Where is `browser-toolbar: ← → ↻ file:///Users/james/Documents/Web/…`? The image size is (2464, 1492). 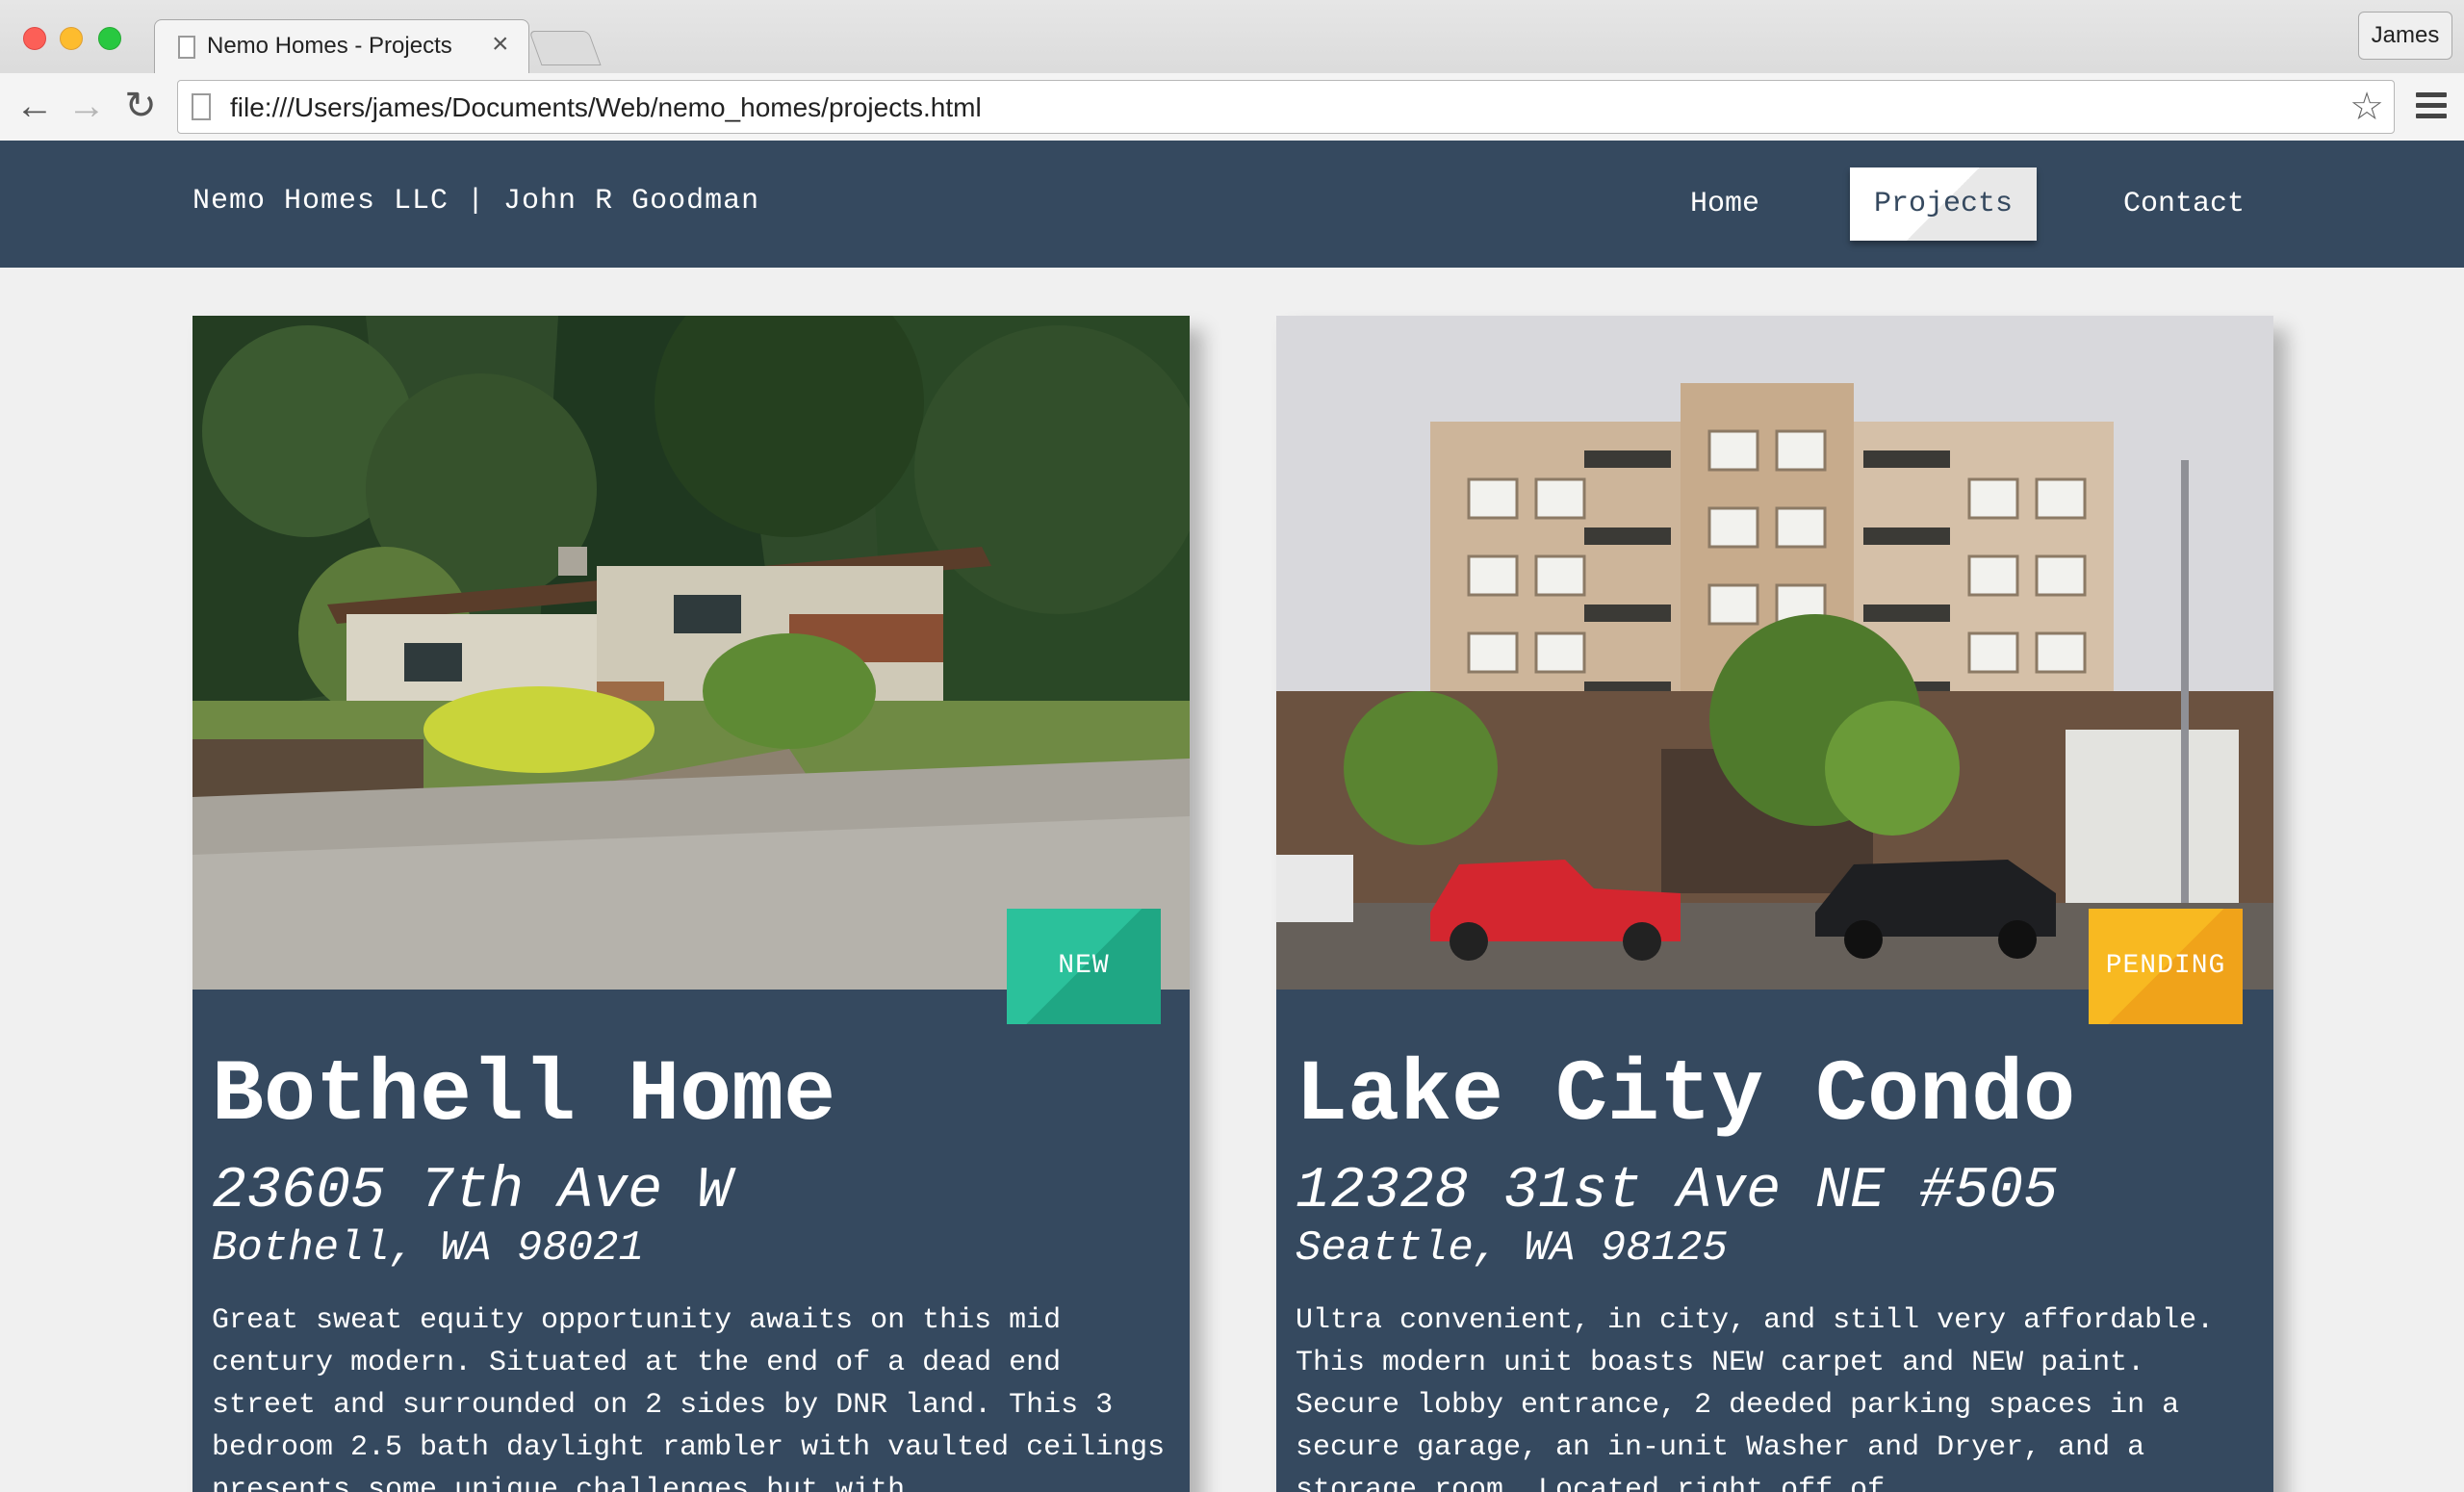 browser-toolbar: ← → ↻ file:///Users/james/Documents/Web/… is located at coordinates (1232, 107).